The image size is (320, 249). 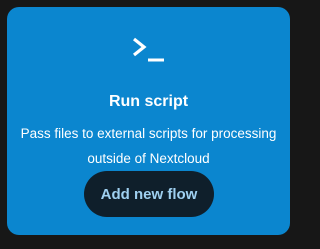 I want to click on add-new-flow-button: Add new flow, so click(x=149, y=194).